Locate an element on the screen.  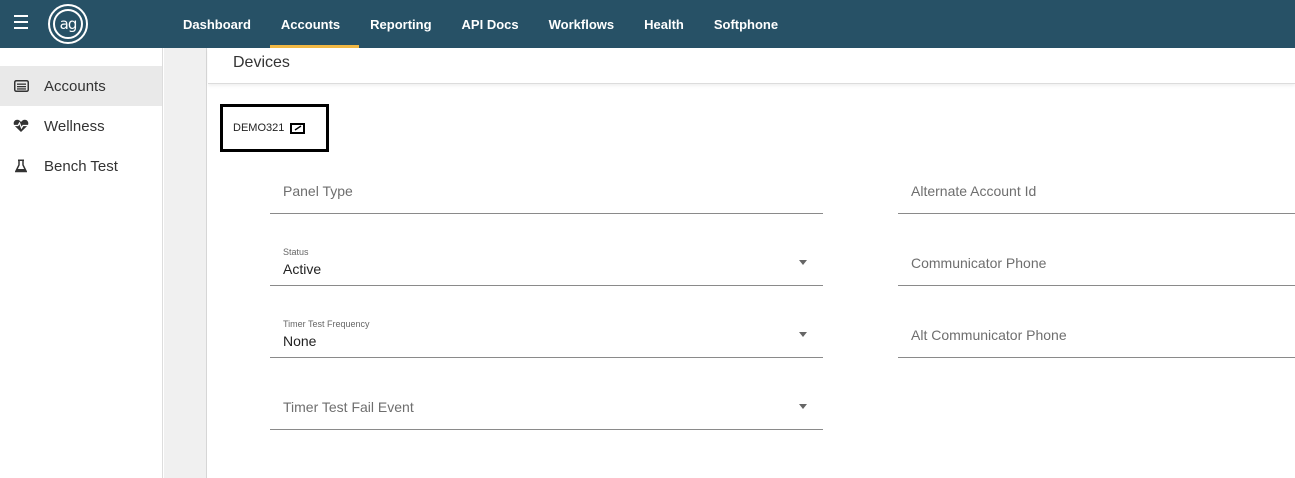
panel-type-placeholder: Panel Type is located at coordinates (318, 191).